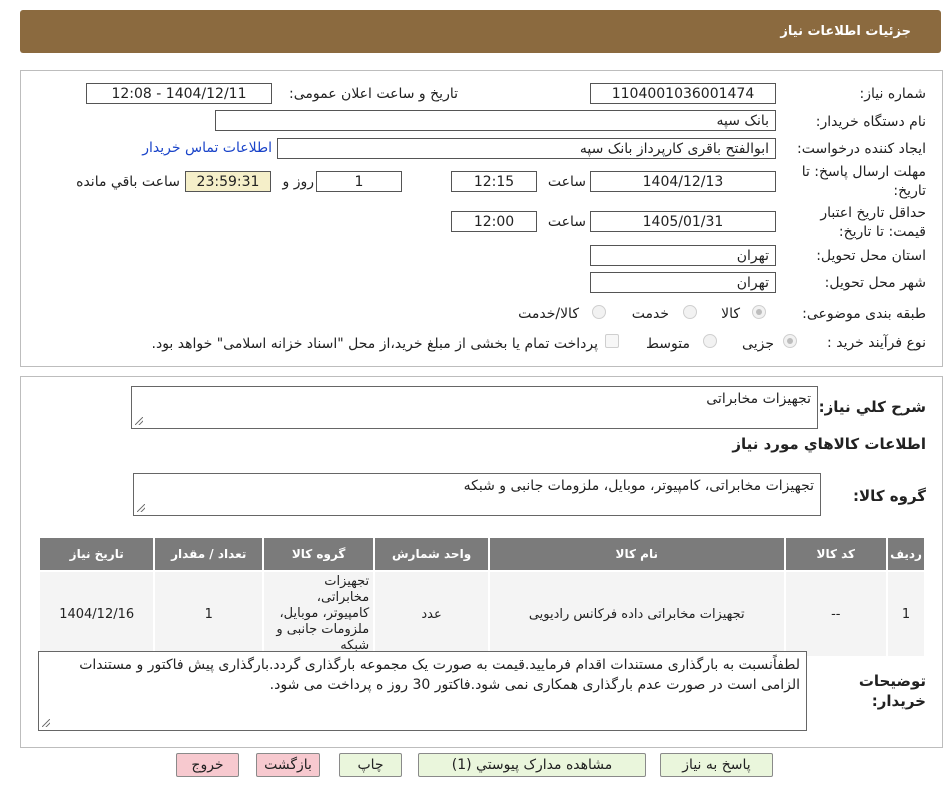 The height and width of the screenshot is (798, 944). I want to click on announce-datetime-field: 1404/12/11 - 12:08, so click(179, 93).